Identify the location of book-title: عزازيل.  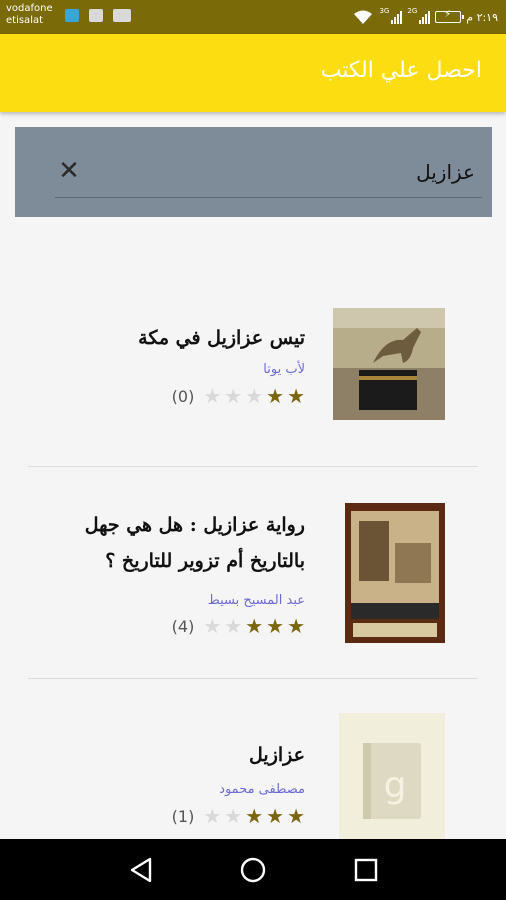
(277, 755).